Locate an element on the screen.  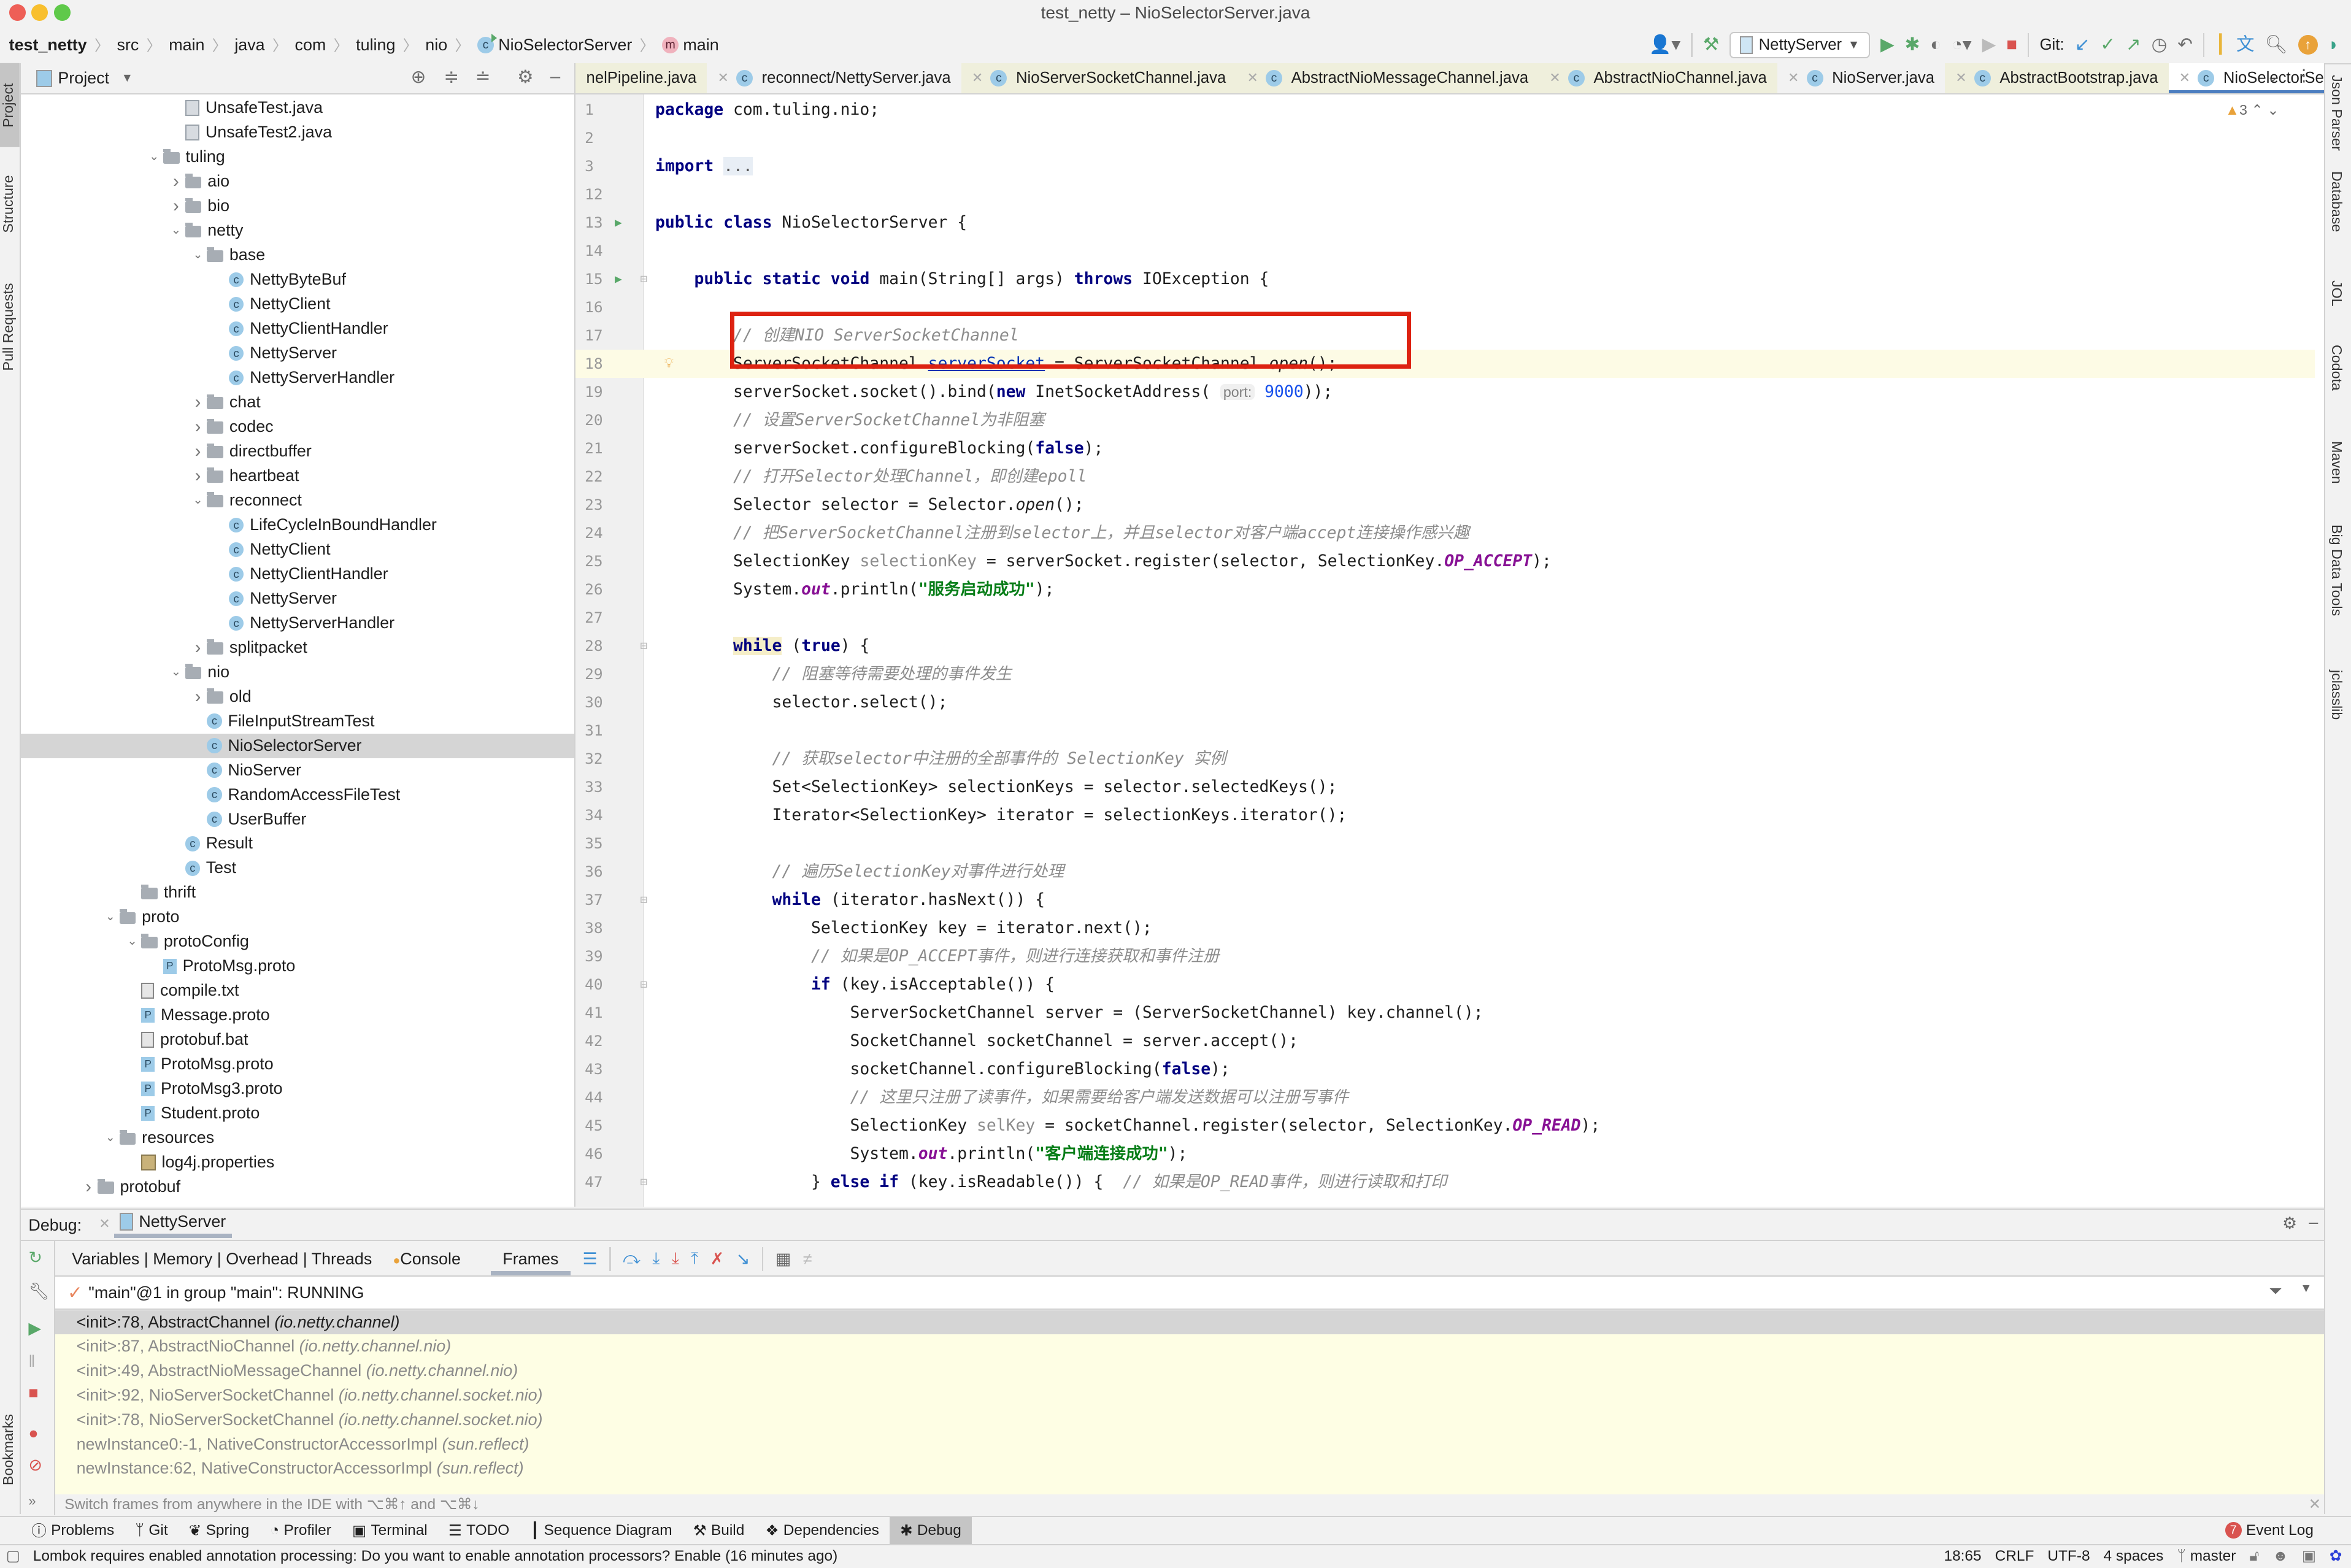
more-icon: » is located at coordinates (32, 1501).